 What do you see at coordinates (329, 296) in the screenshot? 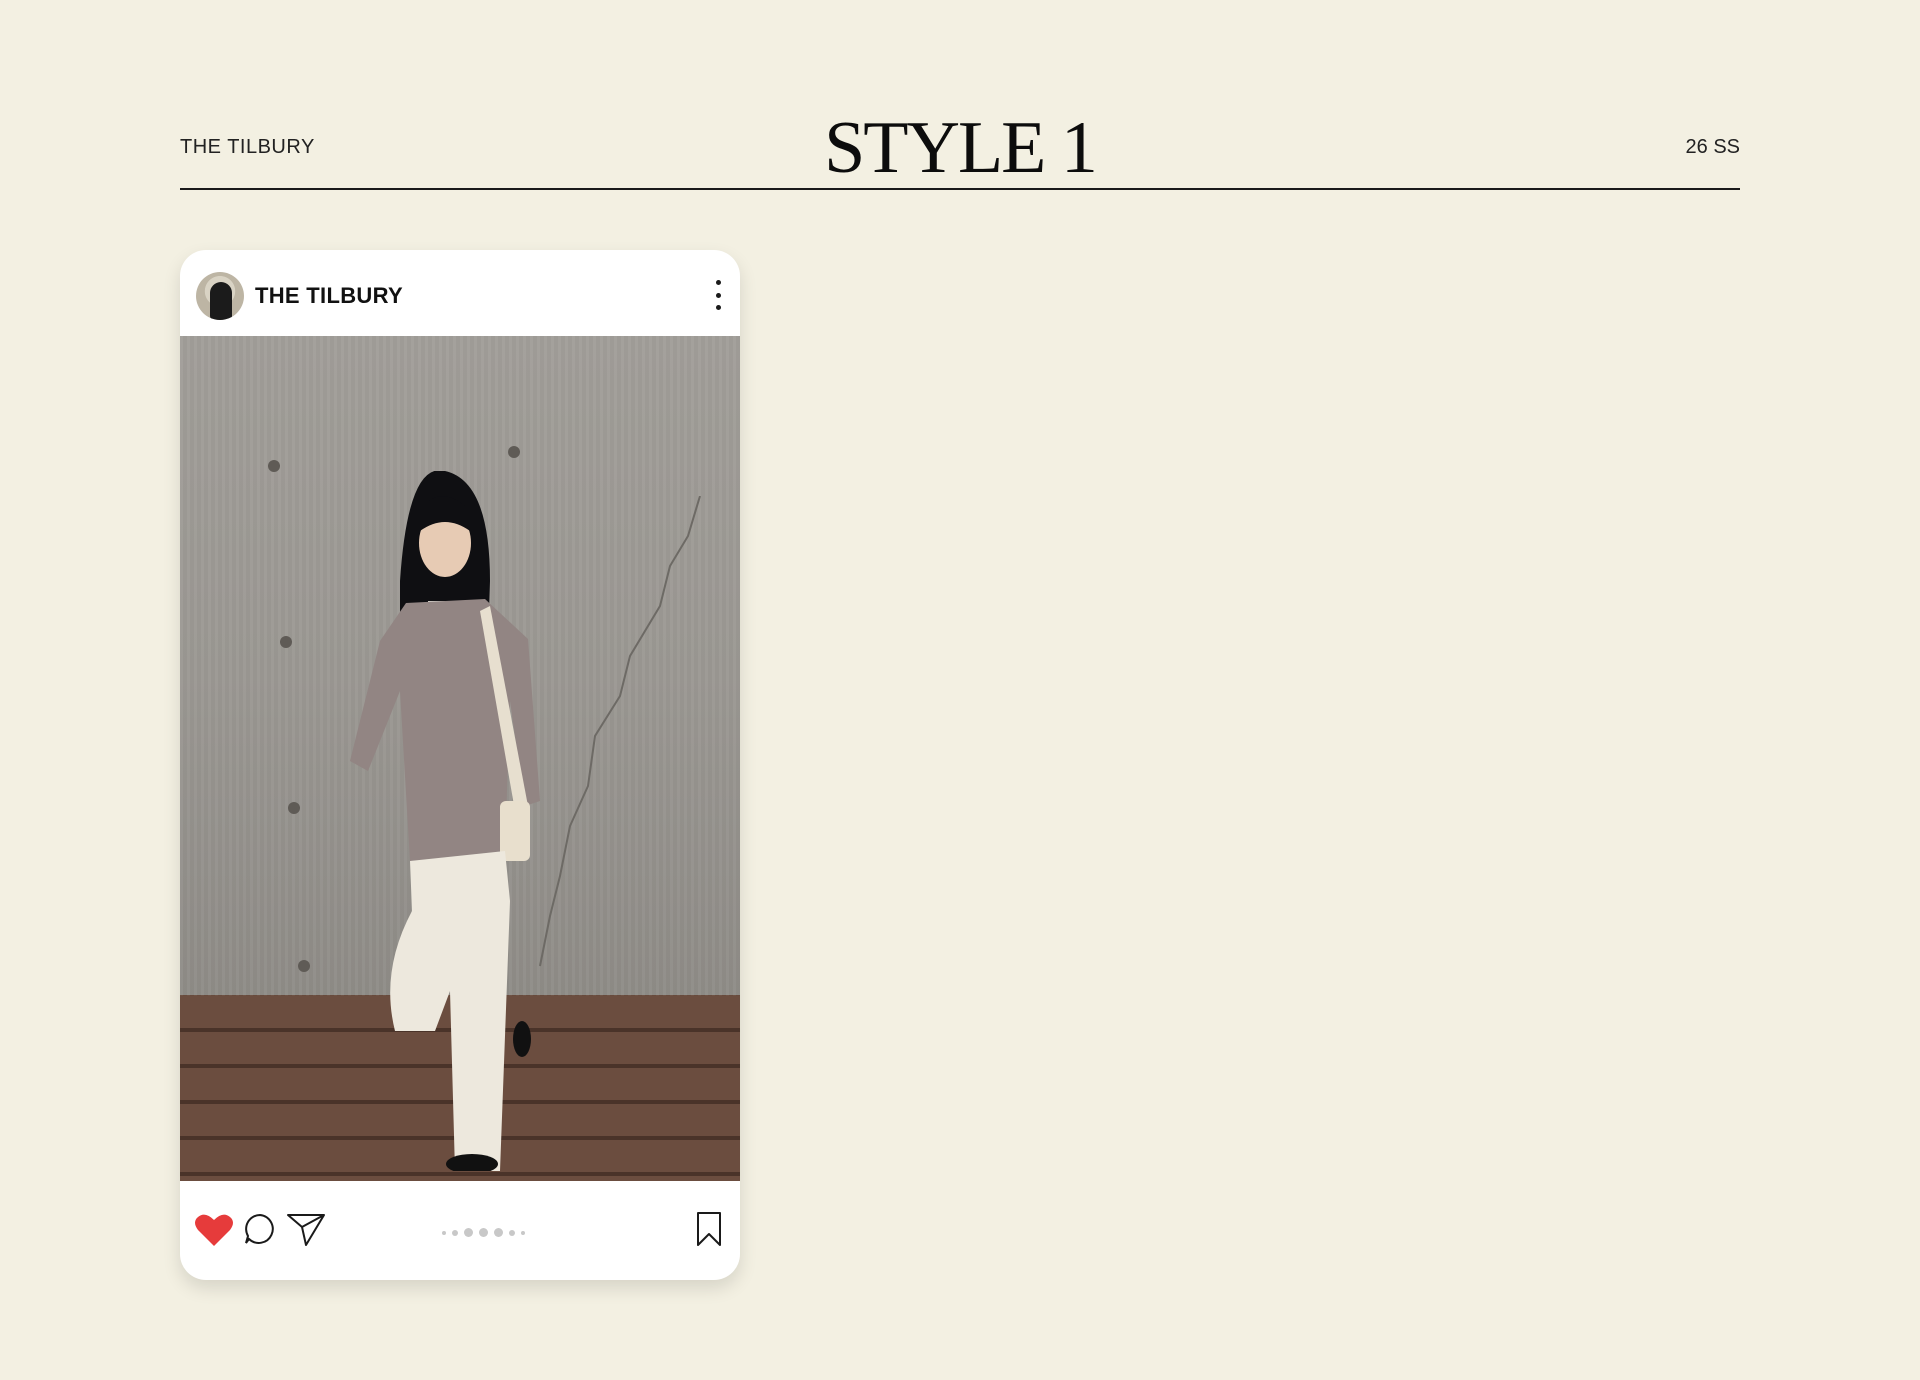
I see `post-username: THE TILBURY` at bounding box center [329, 296].